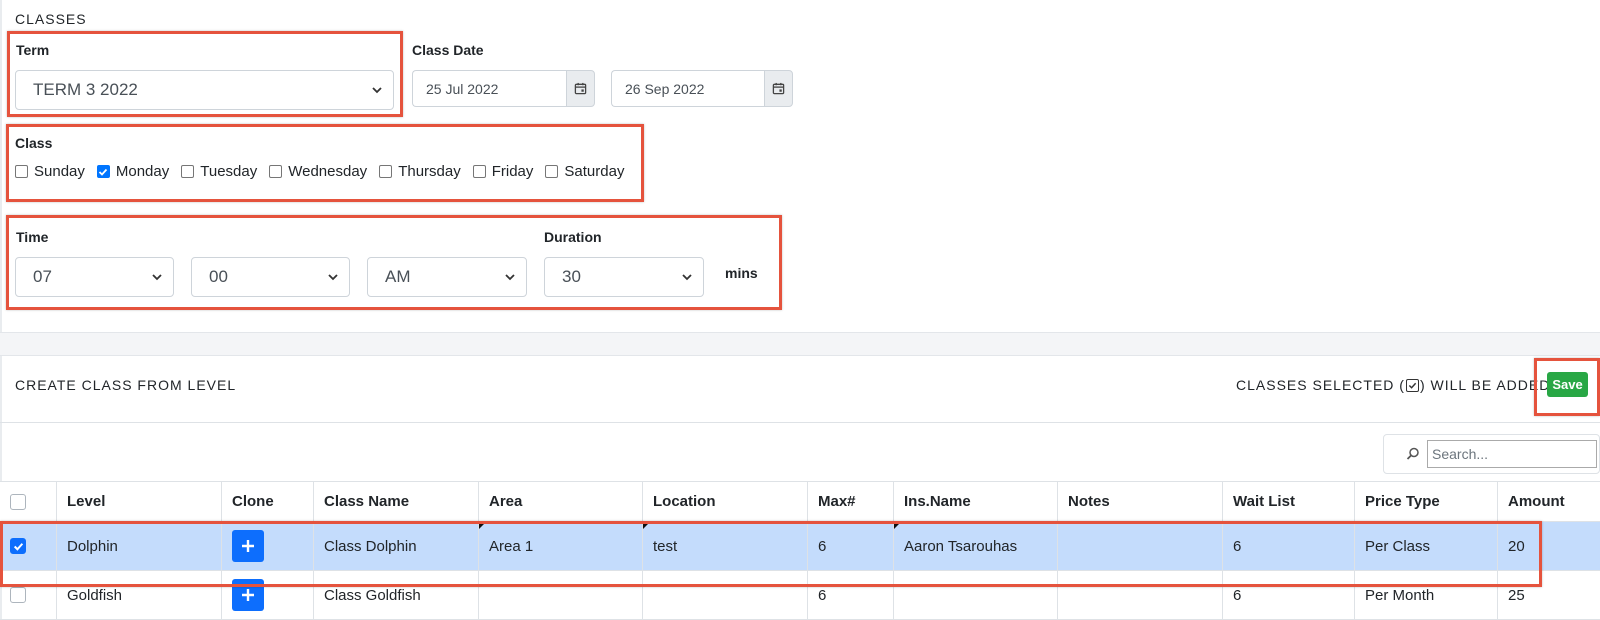 Image resolution: width=1600 pixels, height=620 pixels. I want to click on col-location: Location, so click(725, 501).